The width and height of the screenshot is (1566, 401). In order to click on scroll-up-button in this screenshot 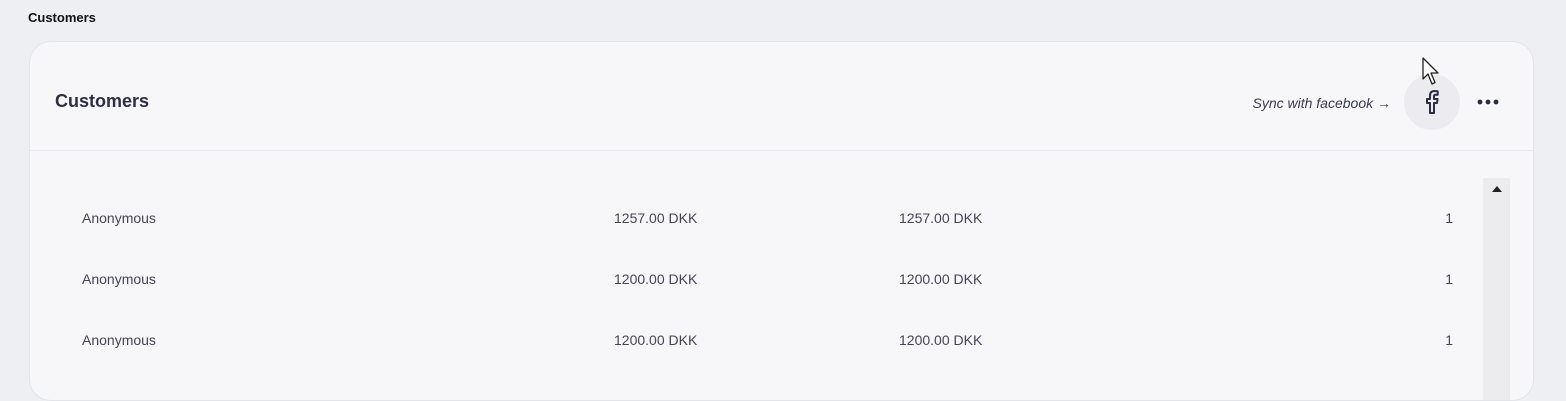, I will do `click(1496, 189)`.